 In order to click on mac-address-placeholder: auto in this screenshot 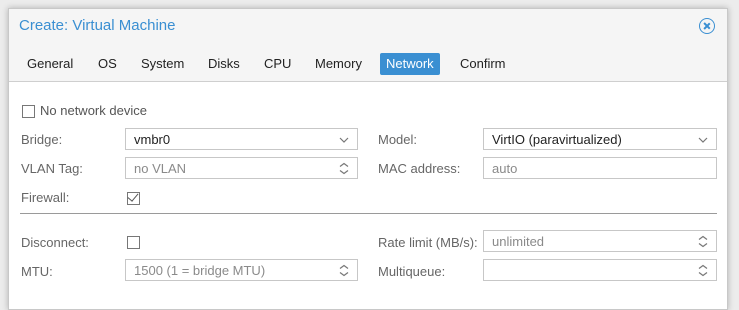, I will do `click(505, 168)`.